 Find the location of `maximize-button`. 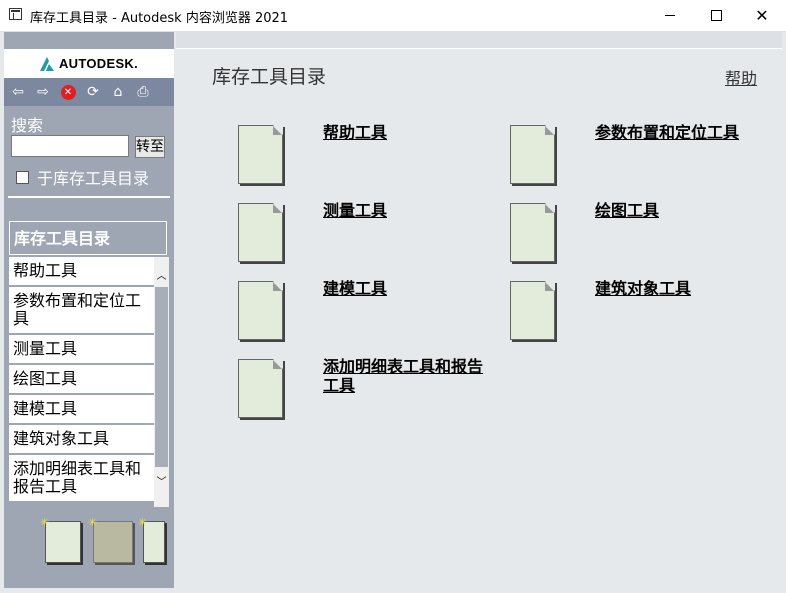

maximize-button is located at coordinates (716, 15).